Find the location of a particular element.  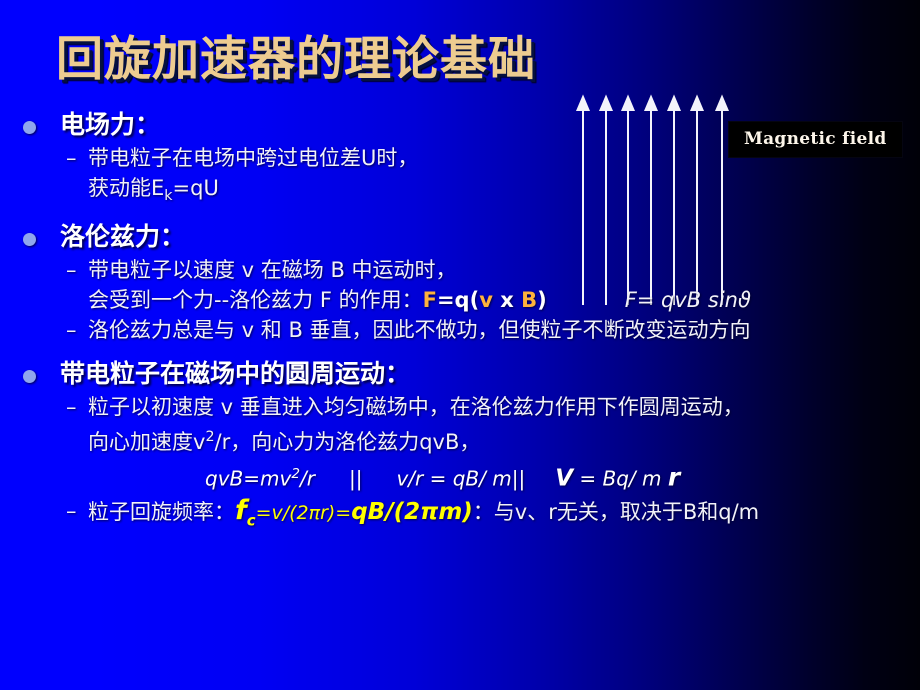

kinetic-energy-tail: =qU is located at coordinates (195, 188).